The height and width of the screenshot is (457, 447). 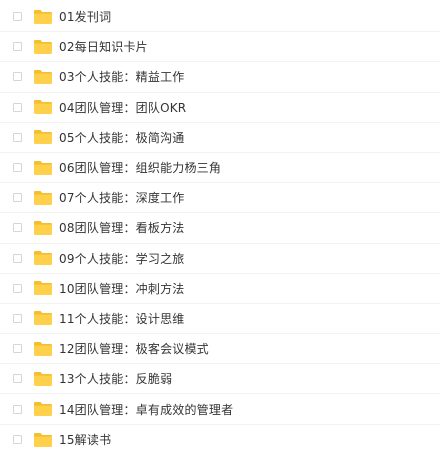 What do you see at coordinates (121, 137) in the screenshot?
I see `folder-name: 05个人技能：极简沟通` at bounding box center [121, 137].